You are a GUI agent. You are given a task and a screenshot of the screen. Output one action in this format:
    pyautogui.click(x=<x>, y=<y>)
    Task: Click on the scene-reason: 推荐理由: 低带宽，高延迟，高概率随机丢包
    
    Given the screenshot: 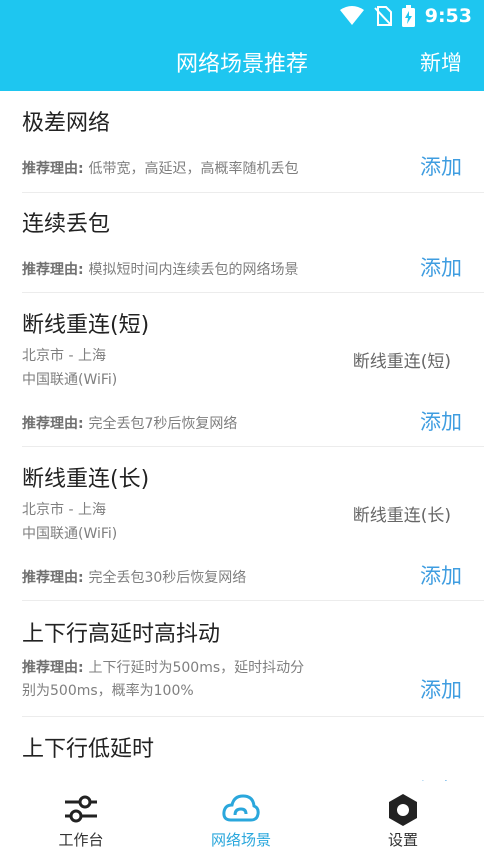 What is the action you would take?
    pyautogui.click(x=187, y=169)
    